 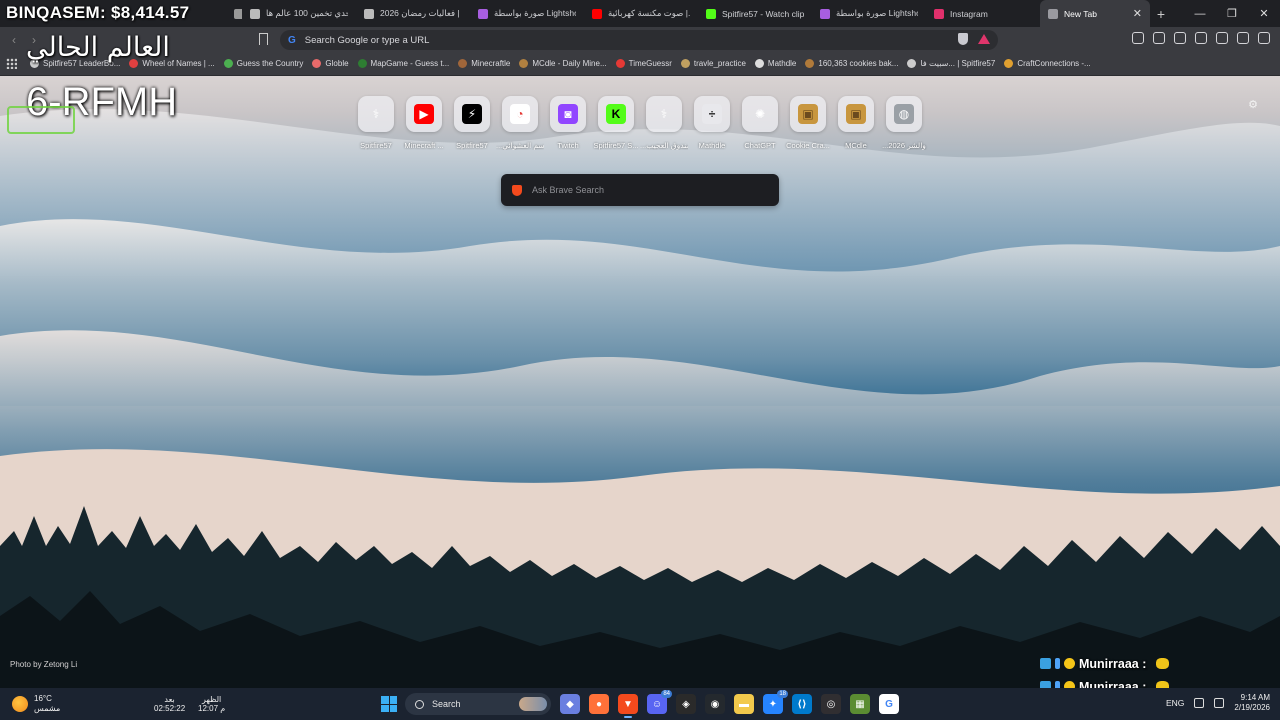 I want to click on bookmark-item: Globle, so click(x=330, y=63).